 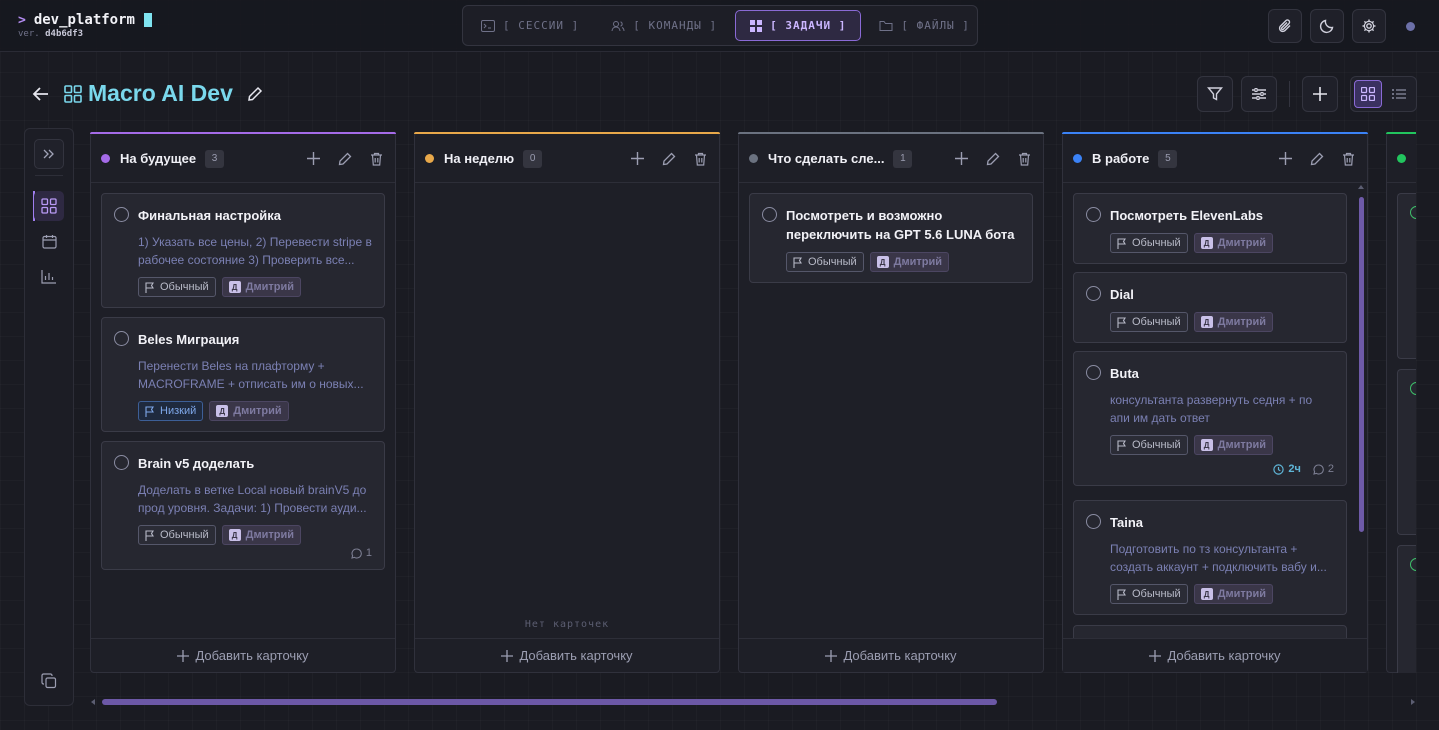 I want to click on tab-files: [ ФАЙЛЫ ], so click(x=924, y=25).